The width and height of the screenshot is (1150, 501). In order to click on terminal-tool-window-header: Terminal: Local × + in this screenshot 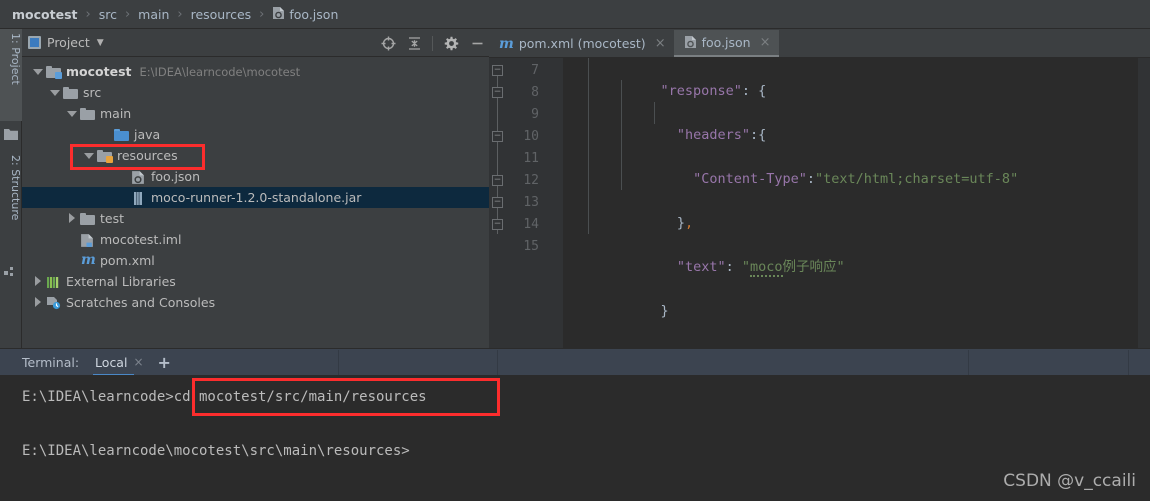, I will do `click(575, 362)`.